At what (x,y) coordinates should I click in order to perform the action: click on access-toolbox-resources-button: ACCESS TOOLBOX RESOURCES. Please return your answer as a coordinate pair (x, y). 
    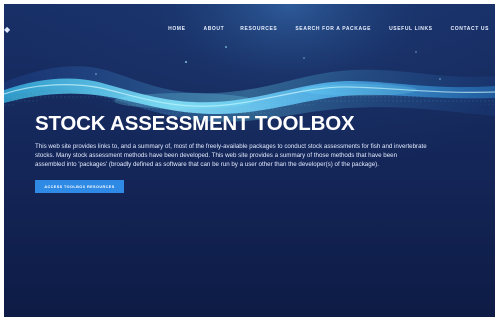
    Looking at the image, I should click on (79, 186).